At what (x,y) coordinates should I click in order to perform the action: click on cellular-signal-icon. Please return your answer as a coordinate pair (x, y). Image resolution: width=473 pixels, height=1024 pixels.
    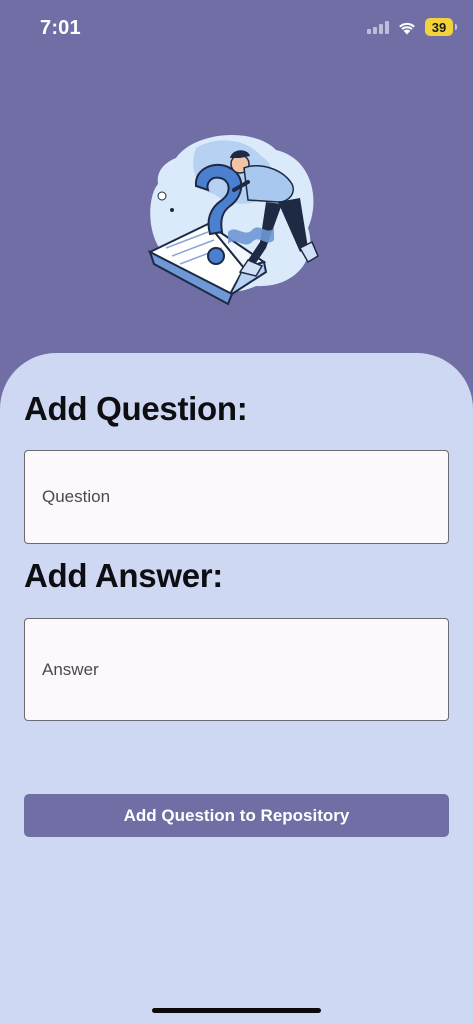
    Looking at the image, I should click on (378, 27).